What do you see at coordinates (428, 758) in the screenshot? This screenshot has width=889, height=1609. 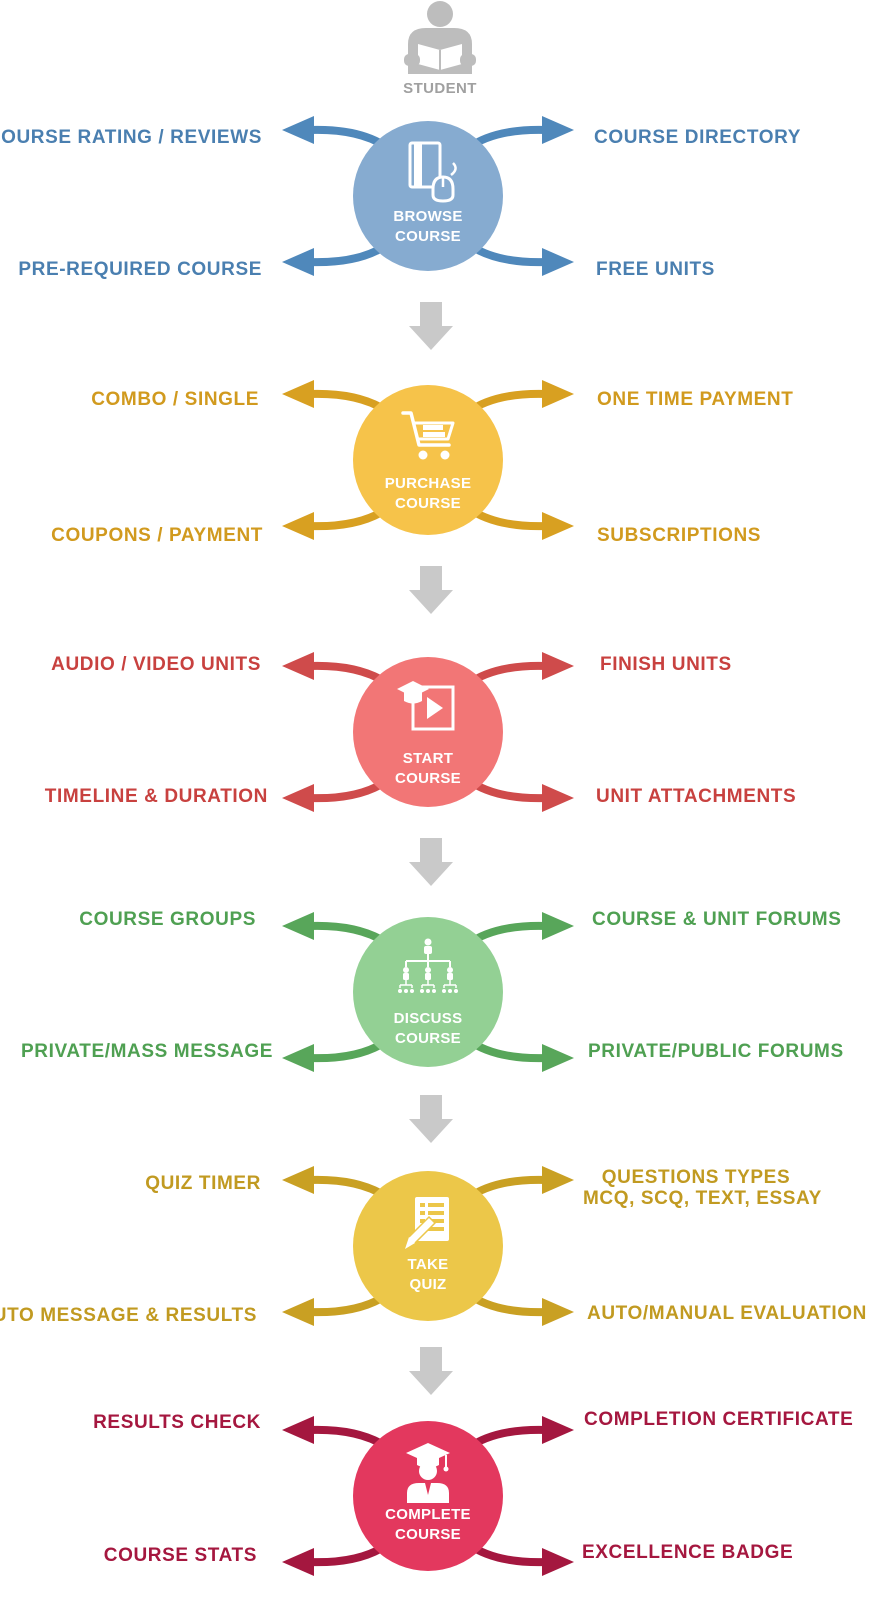 I see `start-line1: START` at bounding box center [428, 758].